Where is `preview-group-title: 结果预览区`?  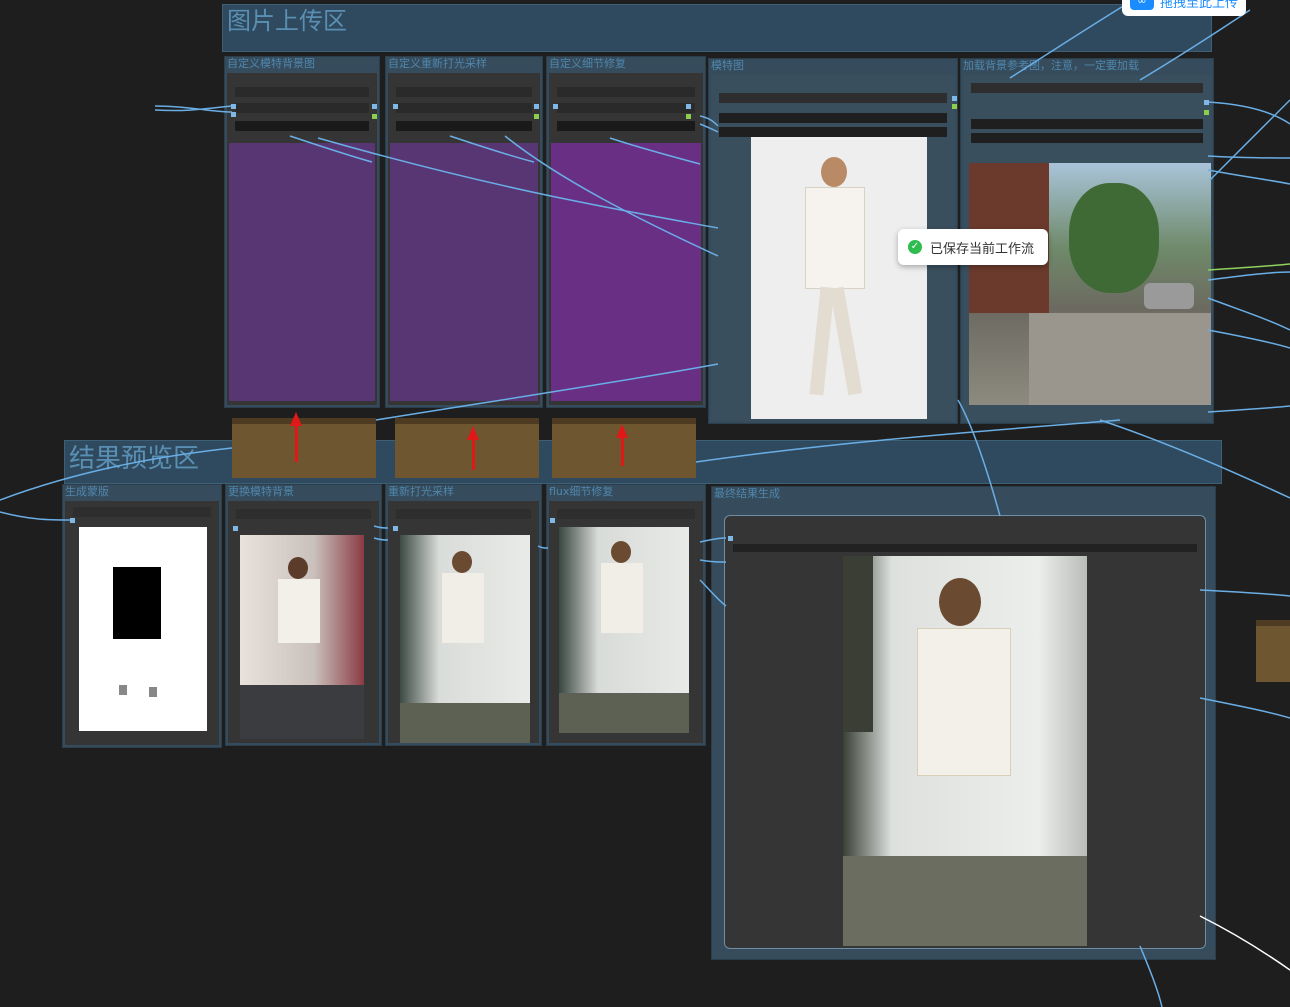 preview-group-title: 结果预览区 is located at coordinates (134, 459).